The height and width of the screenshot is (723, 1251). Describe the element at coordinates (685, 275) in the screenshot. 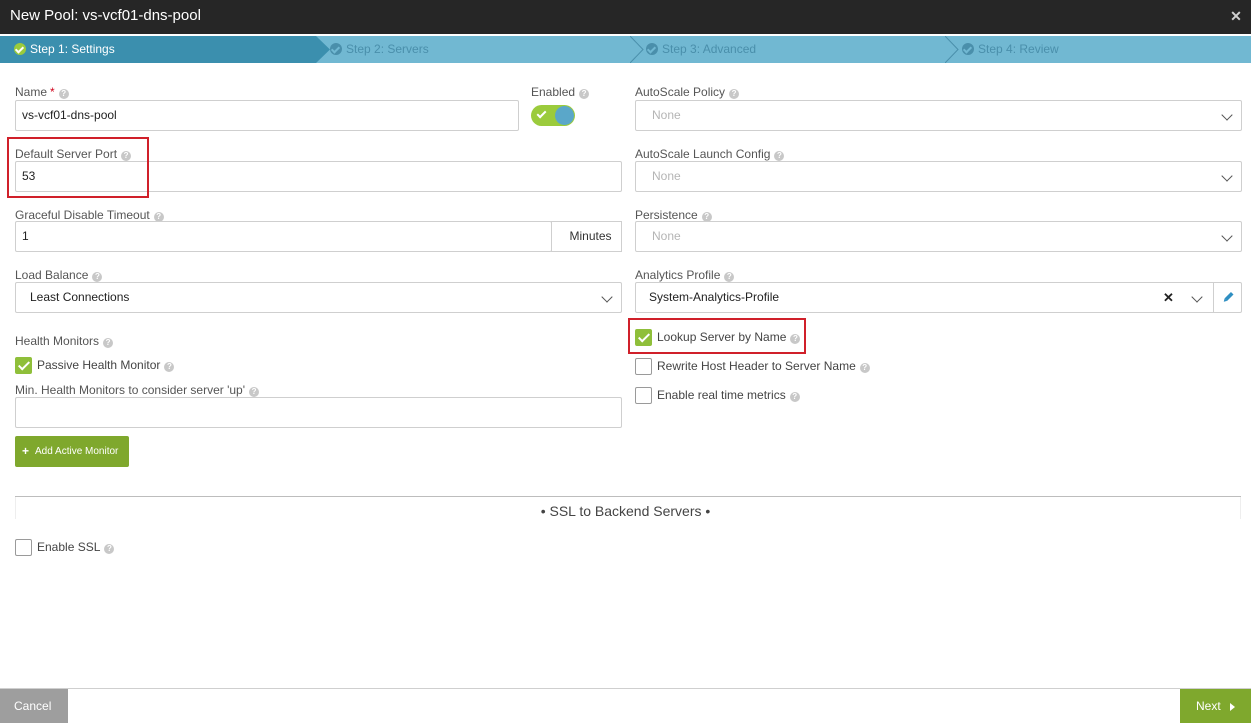

I see `analytics-profile-label: Analytics Profile?` at that location.